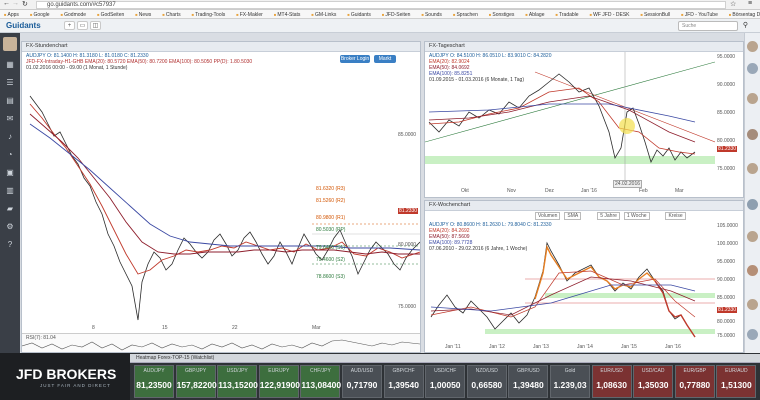  I want to click on y-tick: 100.0000, so click(727, 244).